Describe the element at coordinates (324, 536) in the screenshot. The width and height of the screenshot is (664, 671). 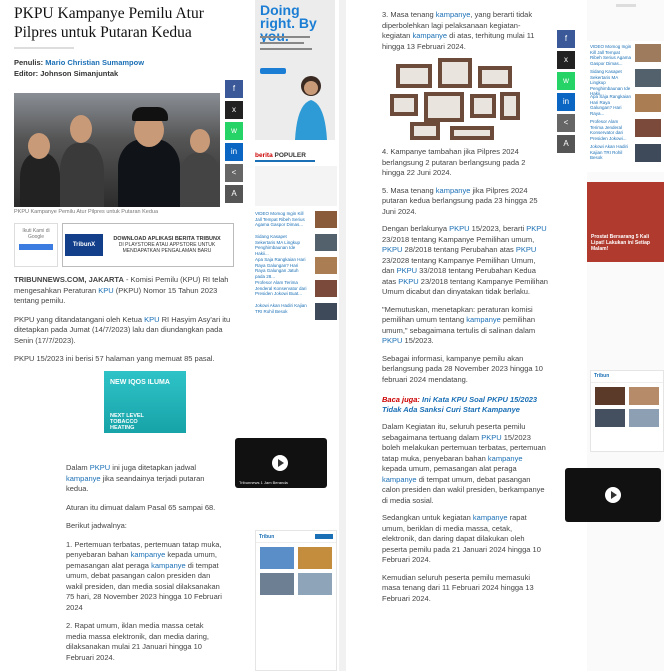
I see `related-button` at that location.